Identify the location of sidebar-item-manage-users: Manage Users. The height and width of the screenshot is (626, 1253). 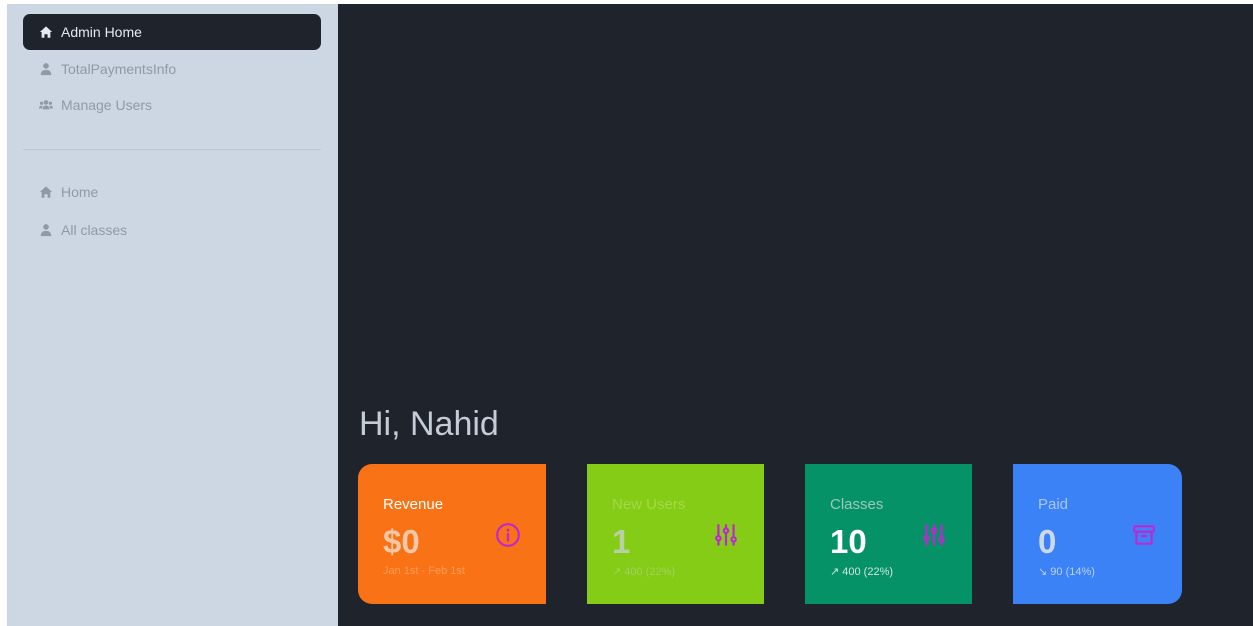
(172, 105).